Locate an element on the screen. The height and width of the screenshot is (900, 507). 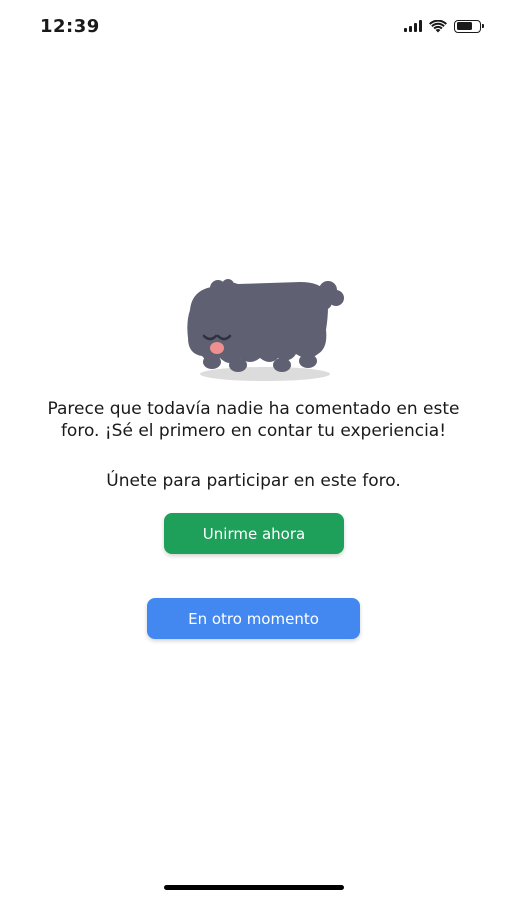
status-icons is located at coordinates (444, 26).